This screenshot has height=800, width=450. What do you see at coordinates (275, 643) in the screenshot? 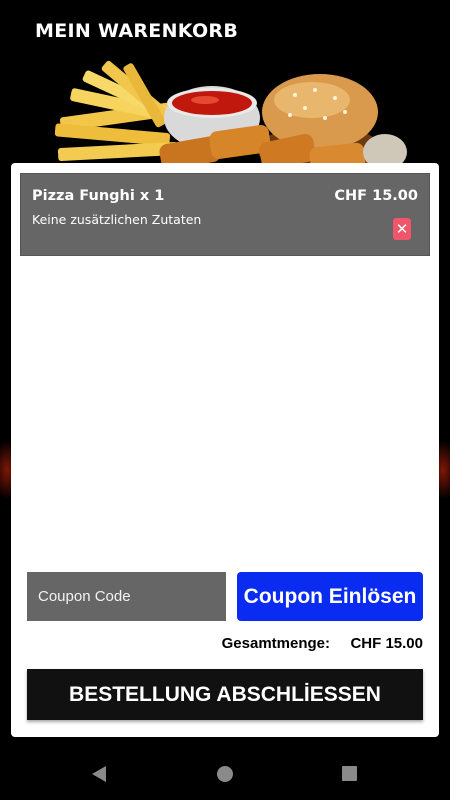
I see `total-label: Gesamtmenge:` at bounding box center [275, 643].